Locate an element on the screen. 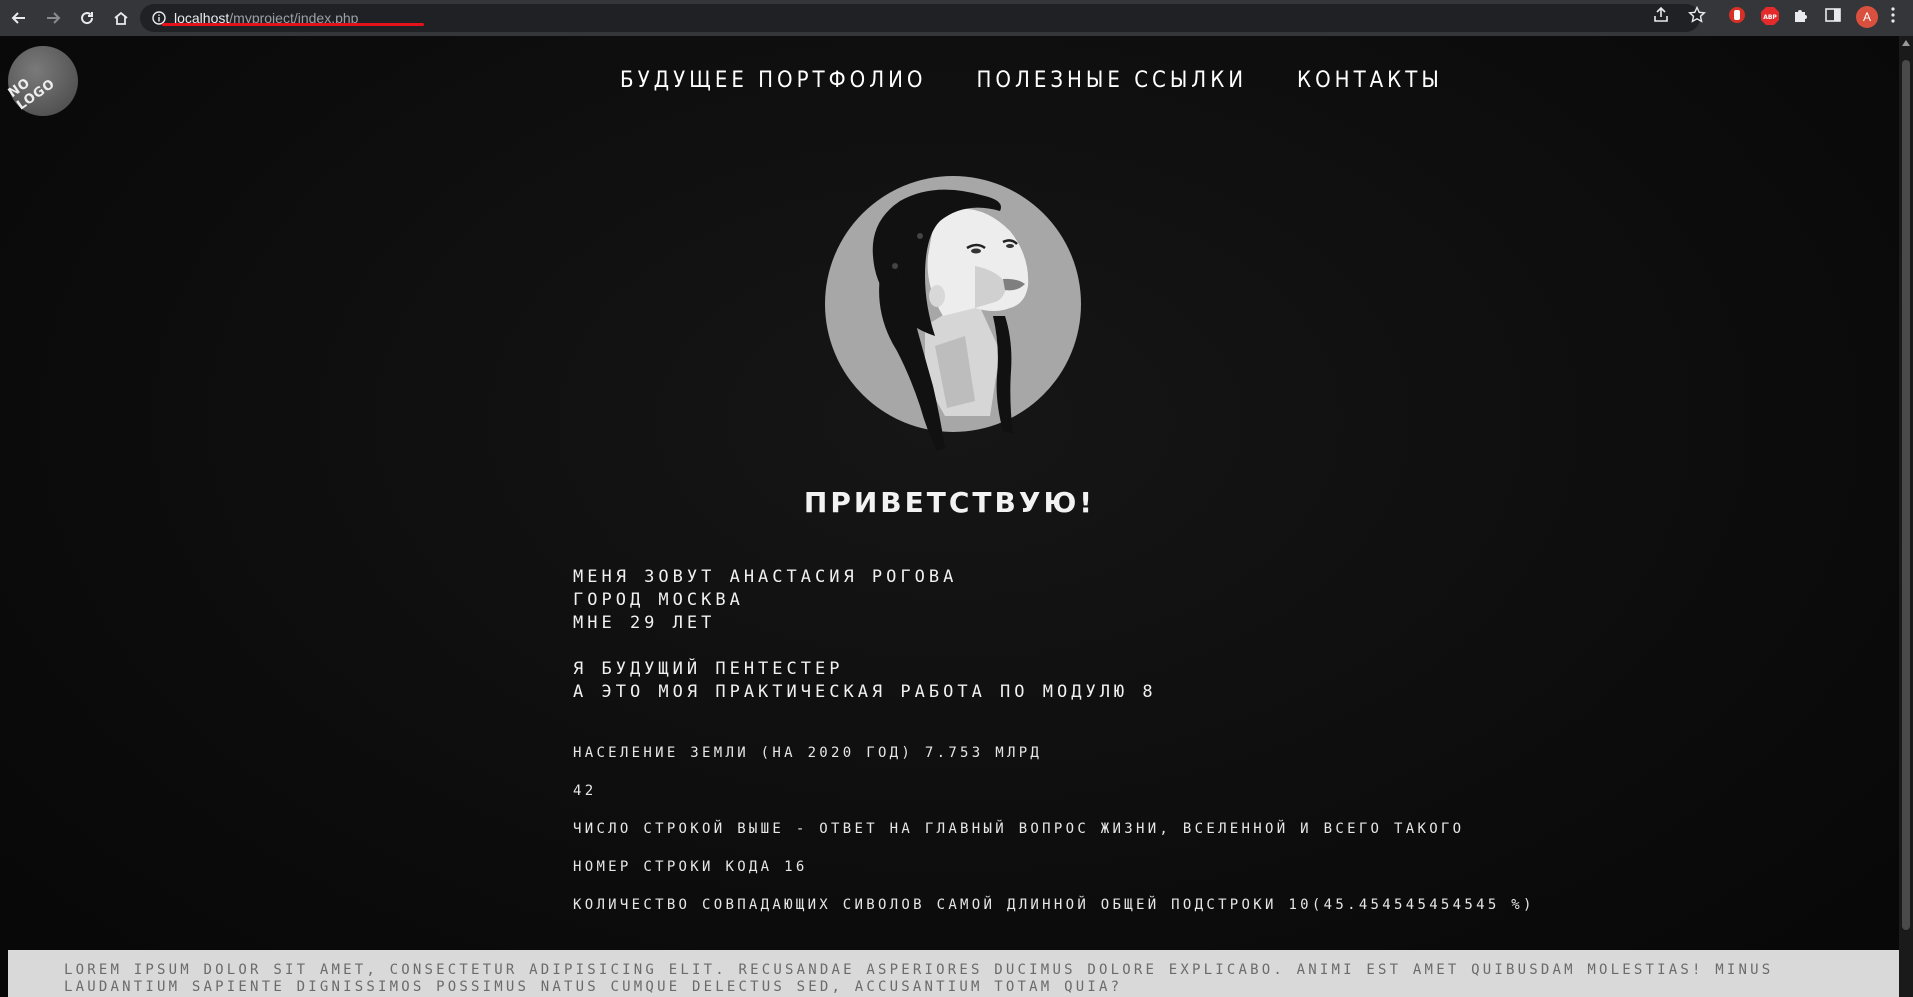  svg-text: ABP is located at coordinates (1770, 17).